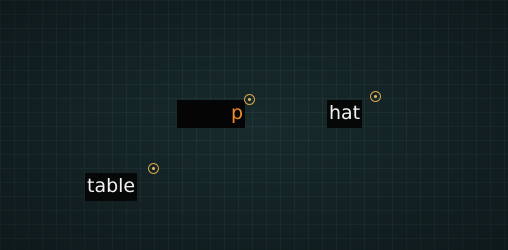 The width and height of the screenshot is (508, 250). I want to click on word-tag-hat: hat, so click(345, 114).